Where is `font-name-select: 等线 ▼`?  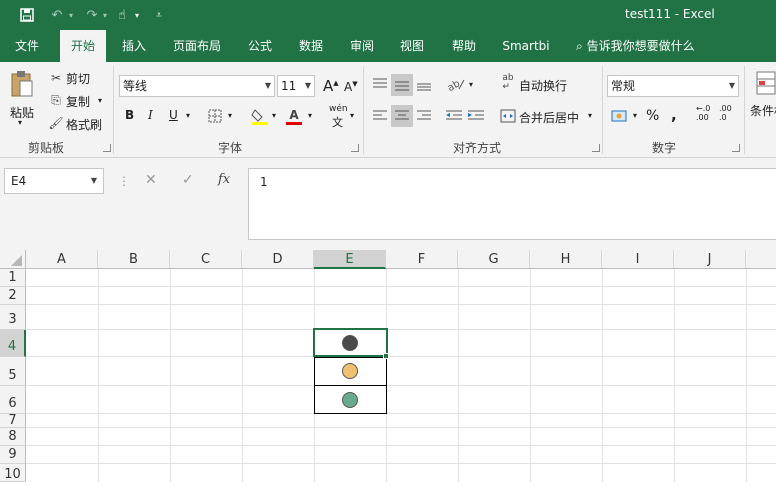 font-name-select: 等线 ▼ is located at coordinates (197, 86).